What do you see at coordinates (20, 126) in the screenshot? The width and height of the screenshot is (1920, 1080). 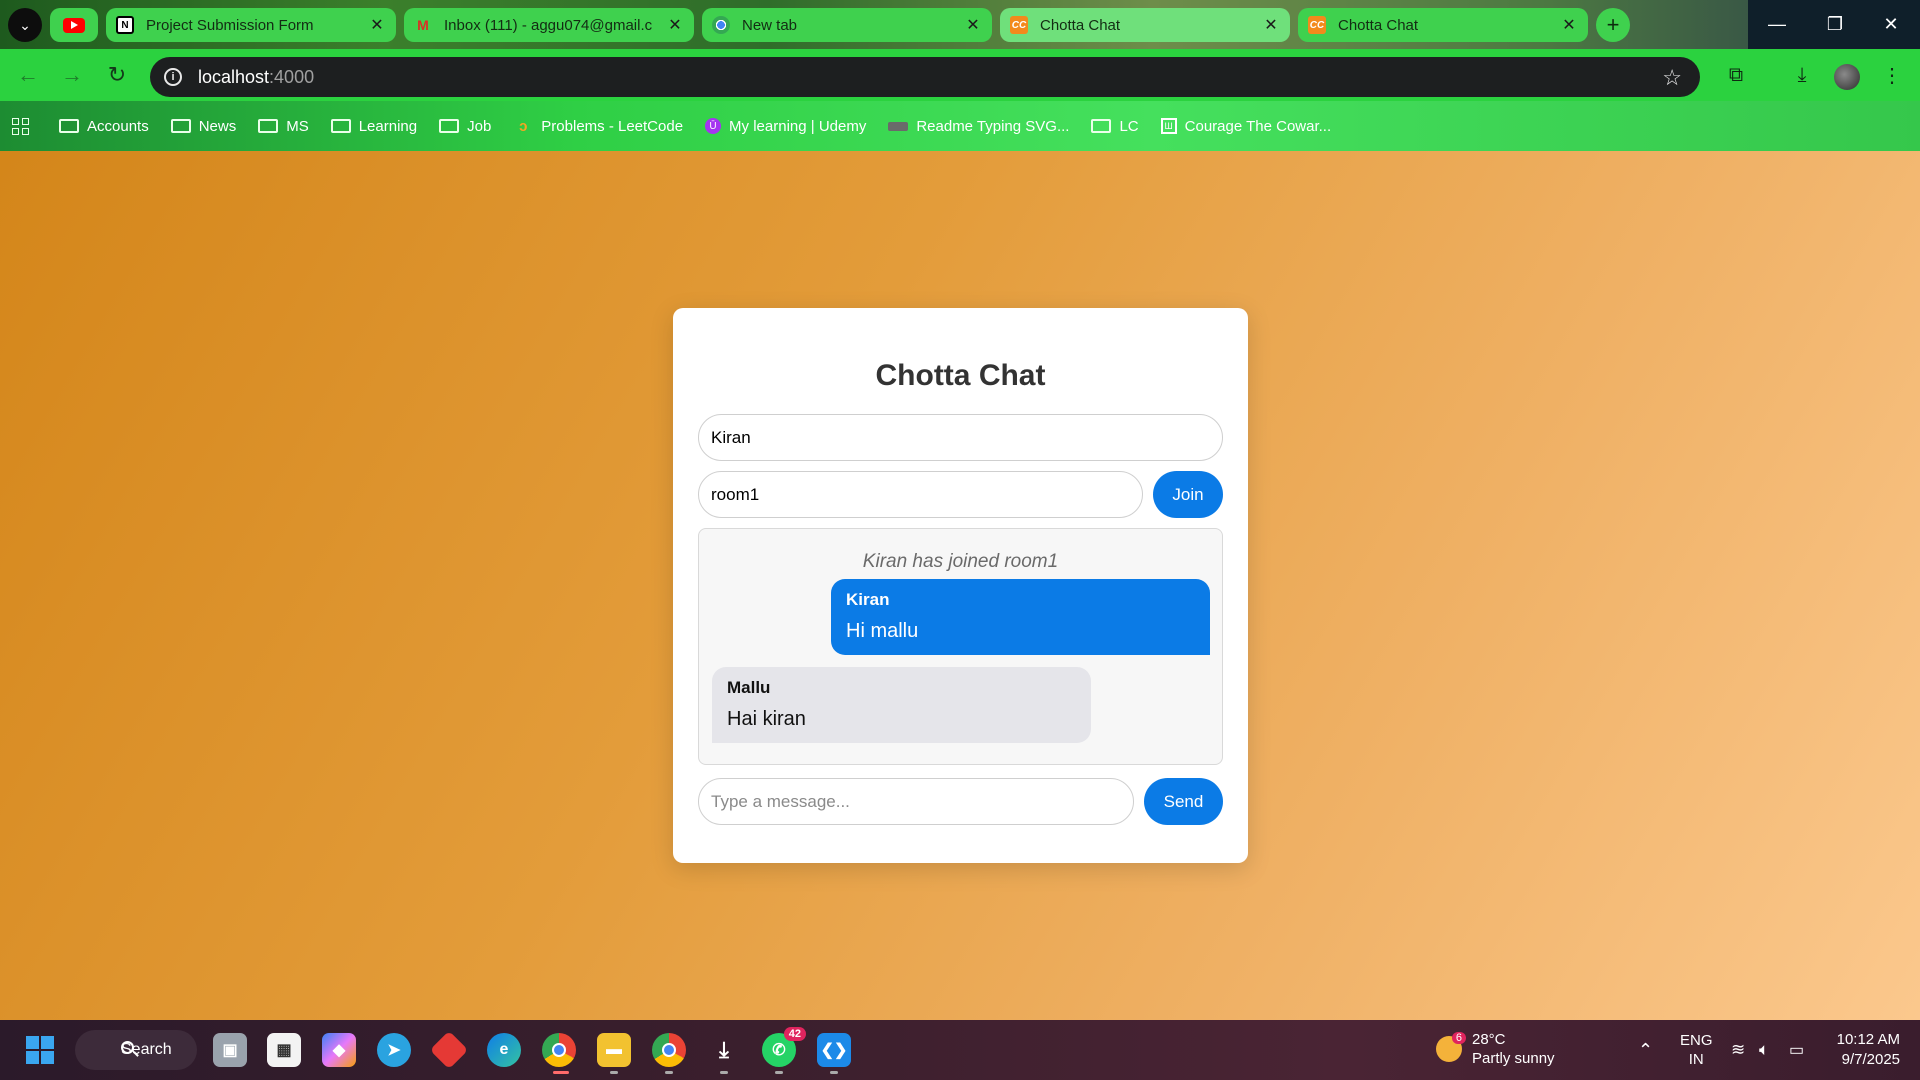 I see `apps-grid-icon` at bounding box center [20, 126].